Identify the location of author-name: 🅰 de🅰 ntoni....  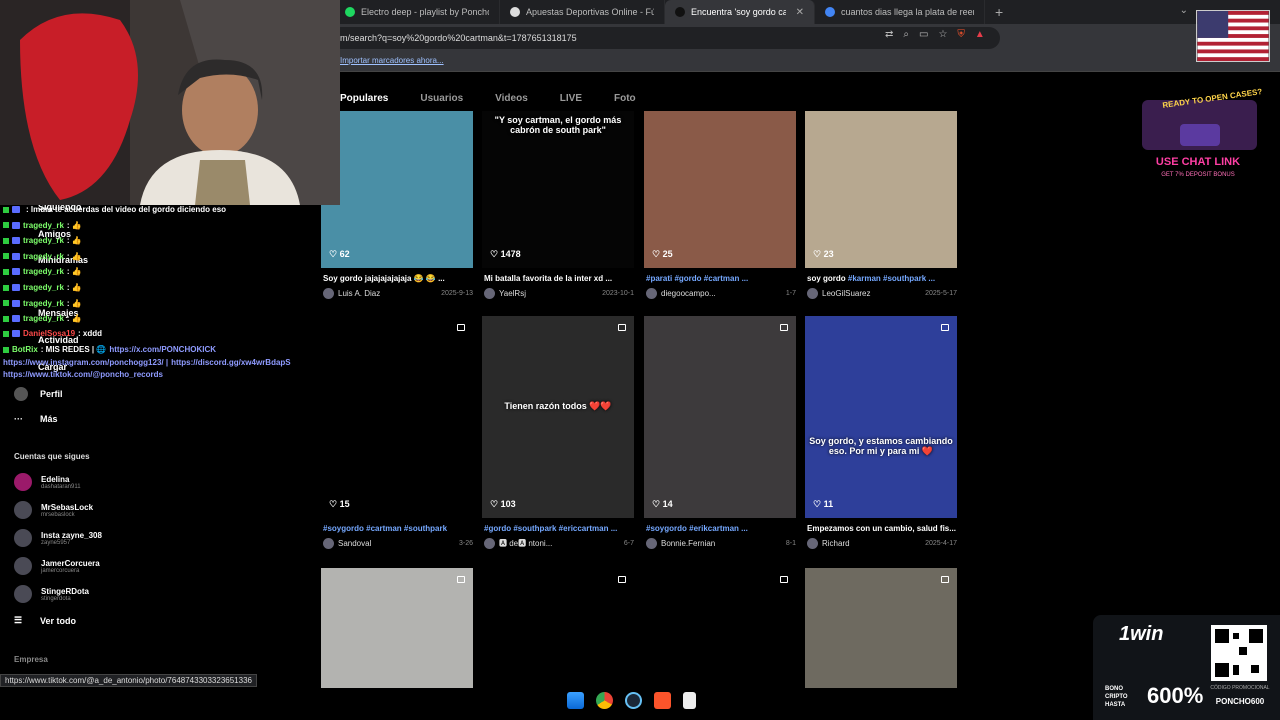
(525, 543).